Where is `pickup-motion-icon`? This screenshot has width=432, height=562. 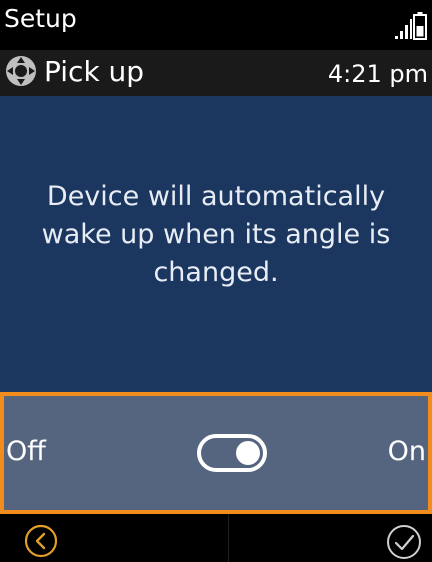 pickup-motion-icon is located at coordinates (21, 71).